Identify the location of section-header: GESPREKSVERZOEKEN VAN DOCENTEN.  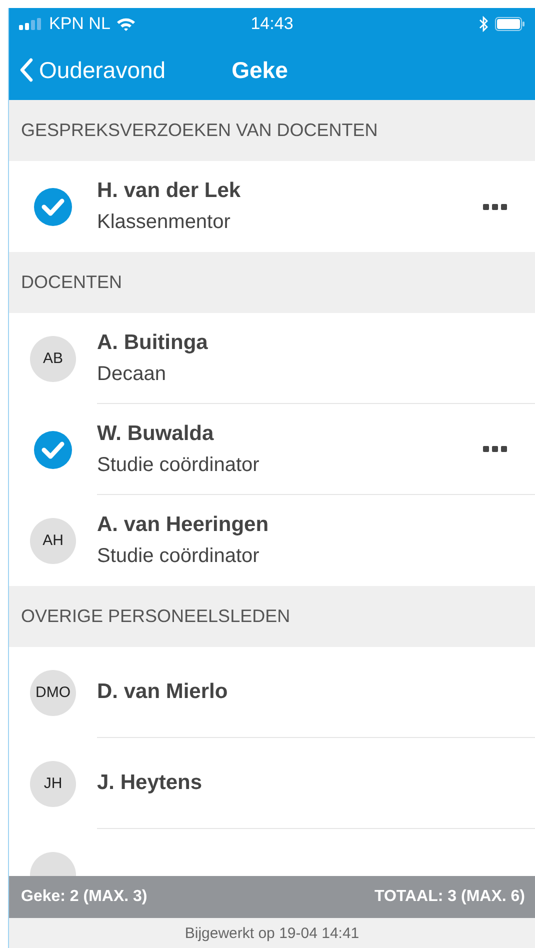
(272, 130).